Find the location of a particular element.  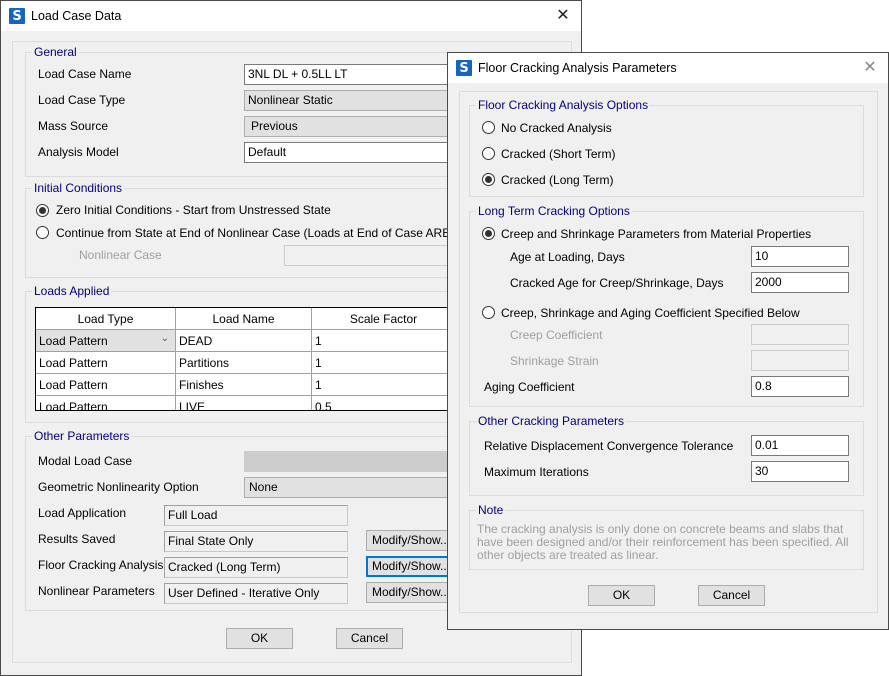

table-row: Load Pattern Partitions 1 is located at coordinates (246, 362).